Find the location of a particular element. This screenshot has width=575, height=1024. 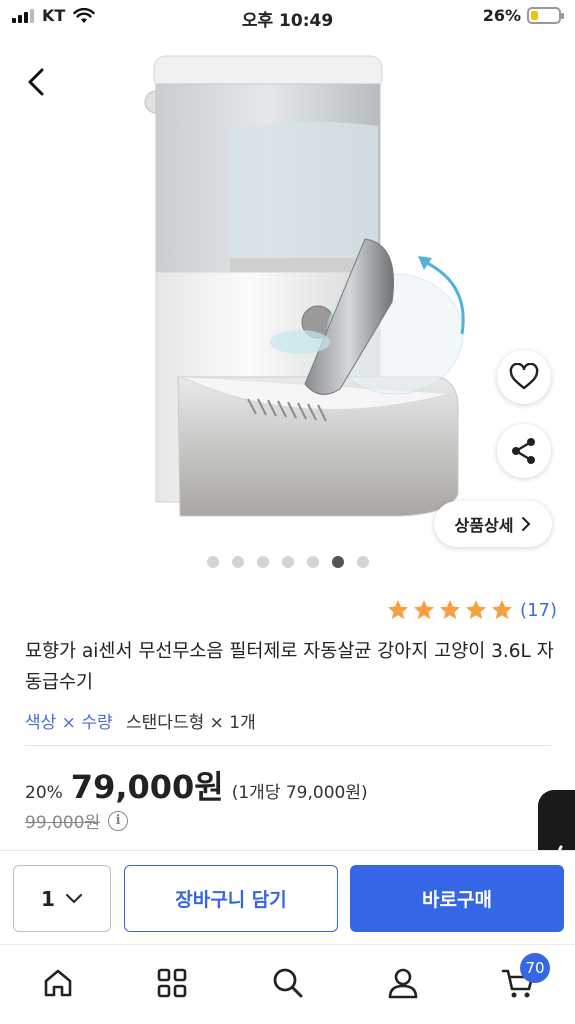

buy-now-button: 바로구매 is located at coordinates (457, 898).